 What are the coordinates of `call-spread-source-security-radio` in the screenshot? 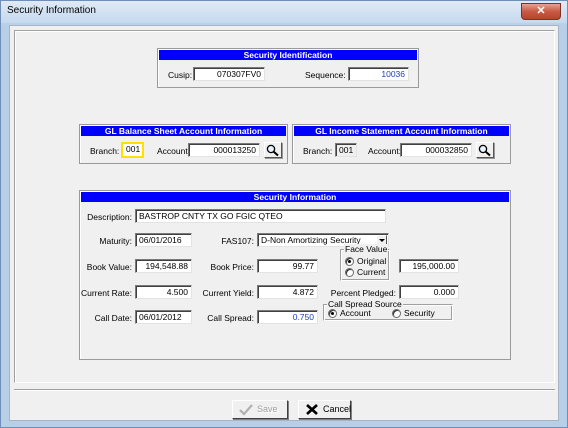 It's located at (396, 313).